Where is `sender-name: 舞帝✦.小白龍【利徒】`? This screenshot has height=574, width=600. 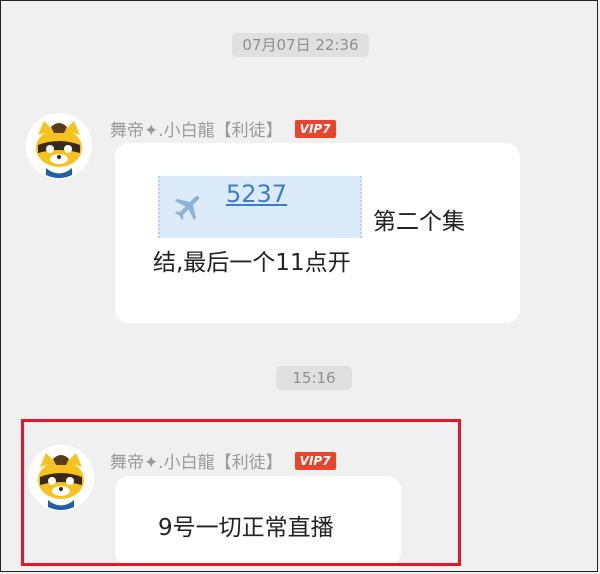
sender-name: 舞帝✦.小白龍【利徒】 is located at coordinates (196, 128).